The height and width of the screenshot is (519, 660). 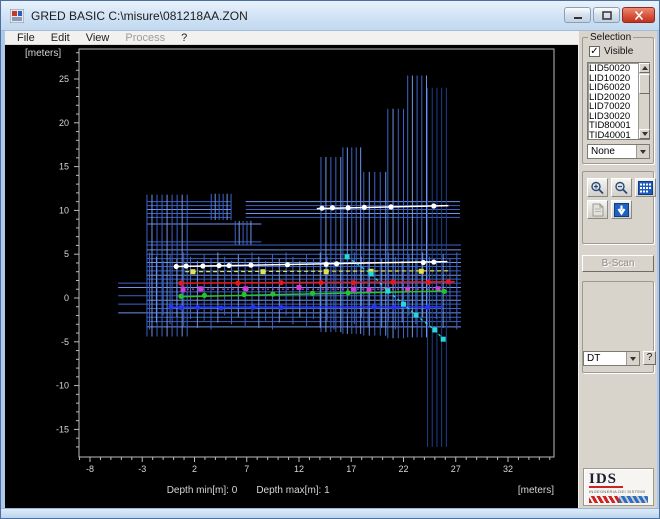 I want to click on app-icon, so click(x=17, y=16).